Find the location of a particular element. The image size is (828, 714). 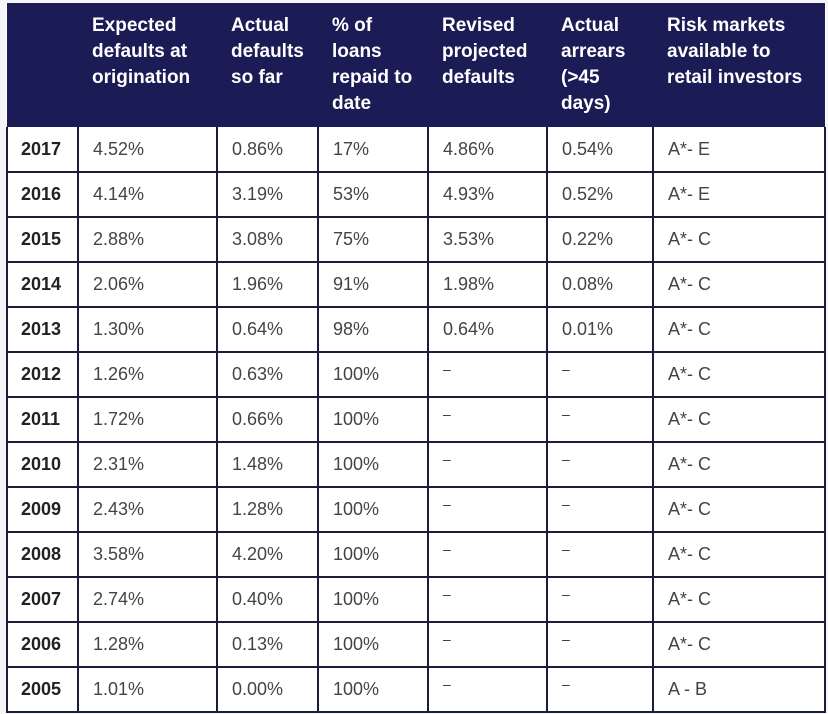

actual-defaults-cell: 1.96% is located at coordinates (267, 284).